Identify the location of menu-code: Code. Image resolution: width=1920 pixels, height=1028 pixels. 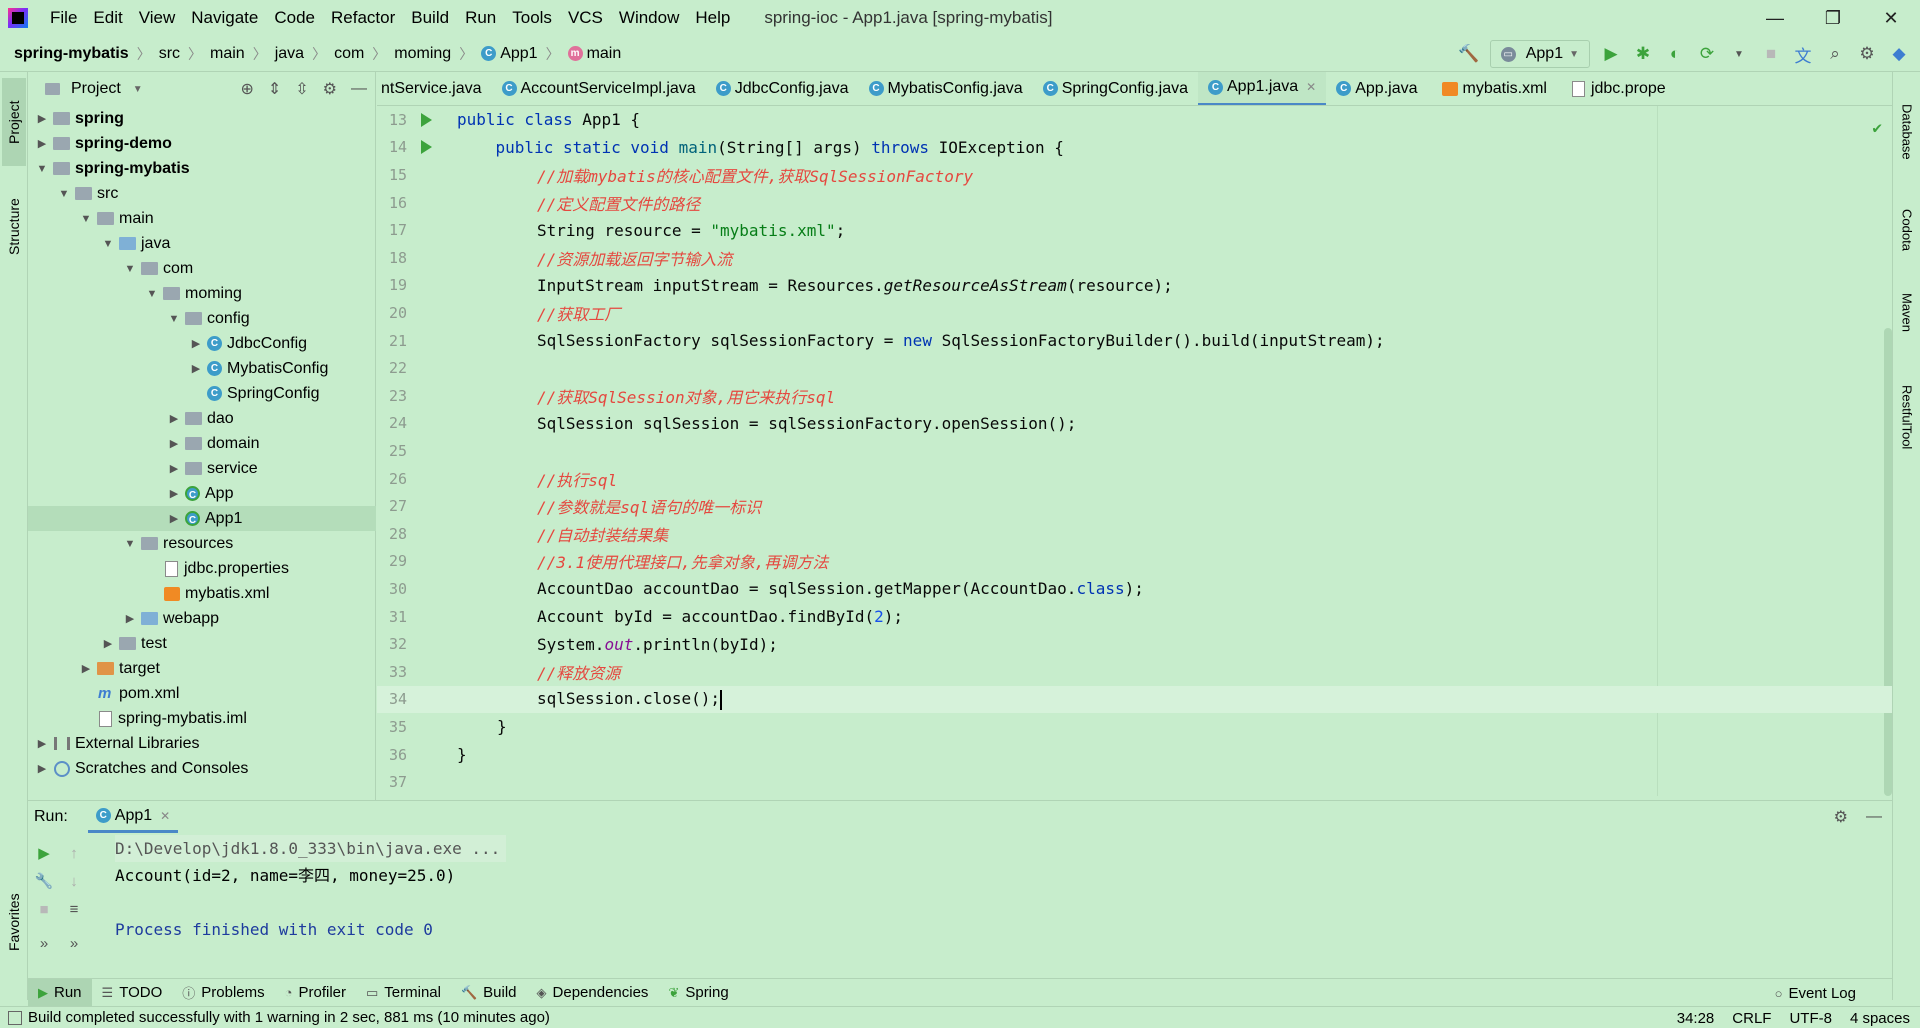
(294, 18).